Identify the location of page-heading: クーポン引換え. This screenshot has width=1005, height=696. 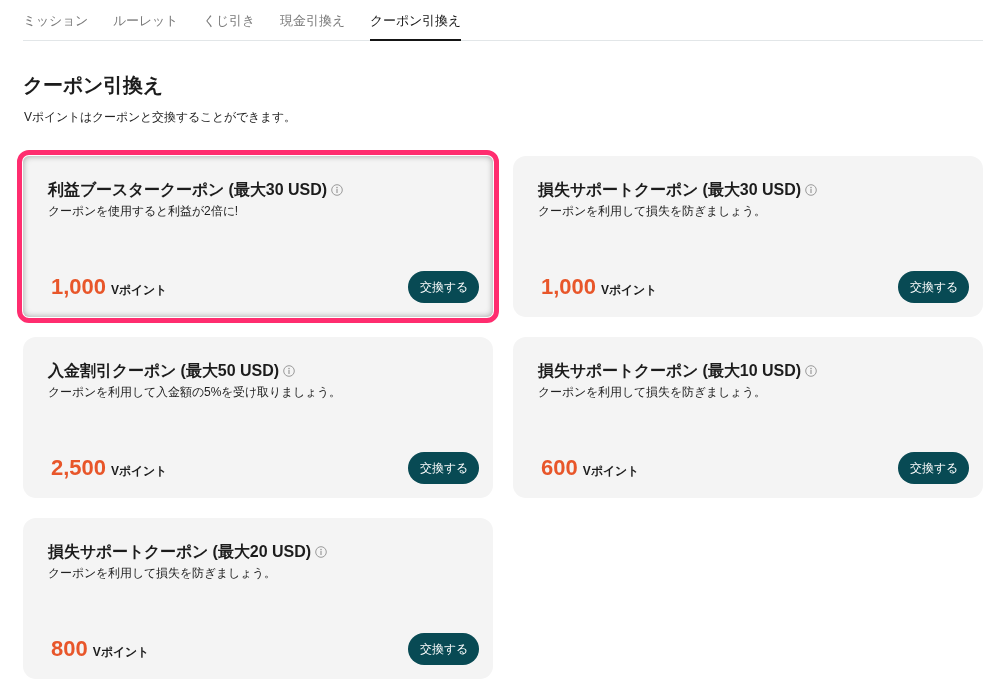
(93, 85).